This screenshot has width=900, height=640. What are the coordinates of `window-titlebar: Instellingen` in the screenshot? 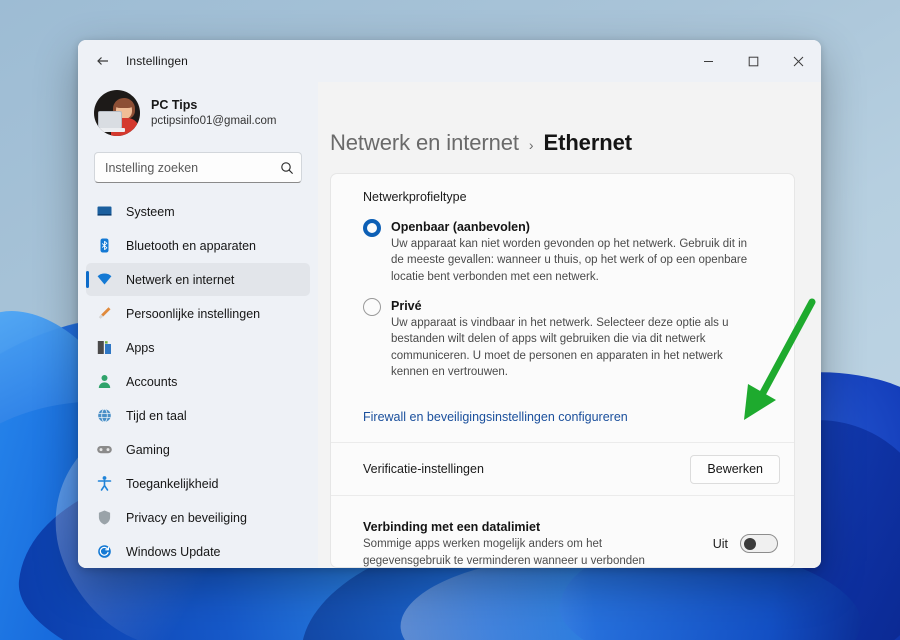 It's located at (449, 61).